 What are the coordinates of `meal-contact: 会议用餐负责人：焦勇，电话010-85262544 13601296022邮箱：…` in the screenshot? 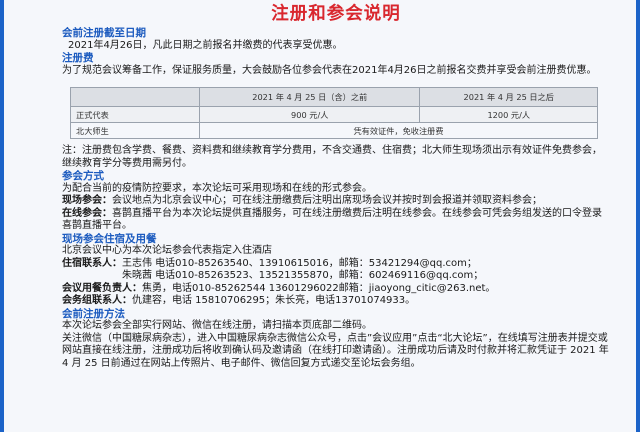 It's located at (336, 289).